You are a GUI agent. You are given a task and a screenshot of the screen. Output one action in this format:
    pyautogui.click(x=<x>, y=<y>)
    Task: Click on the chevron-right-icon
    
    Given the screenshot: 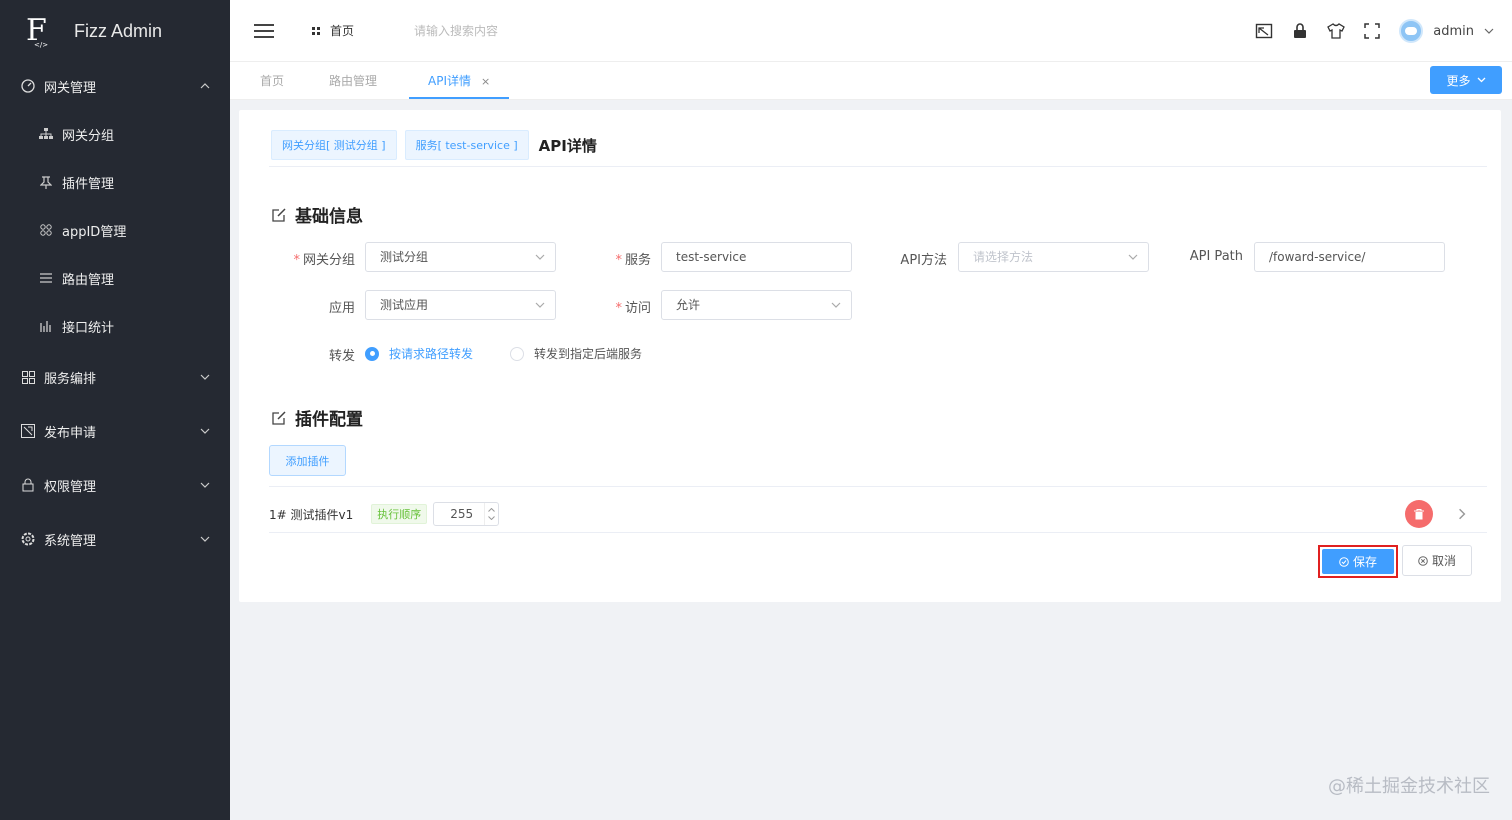 What is the action you would take?
    pyautogui.click(x=1462, y=514)
    